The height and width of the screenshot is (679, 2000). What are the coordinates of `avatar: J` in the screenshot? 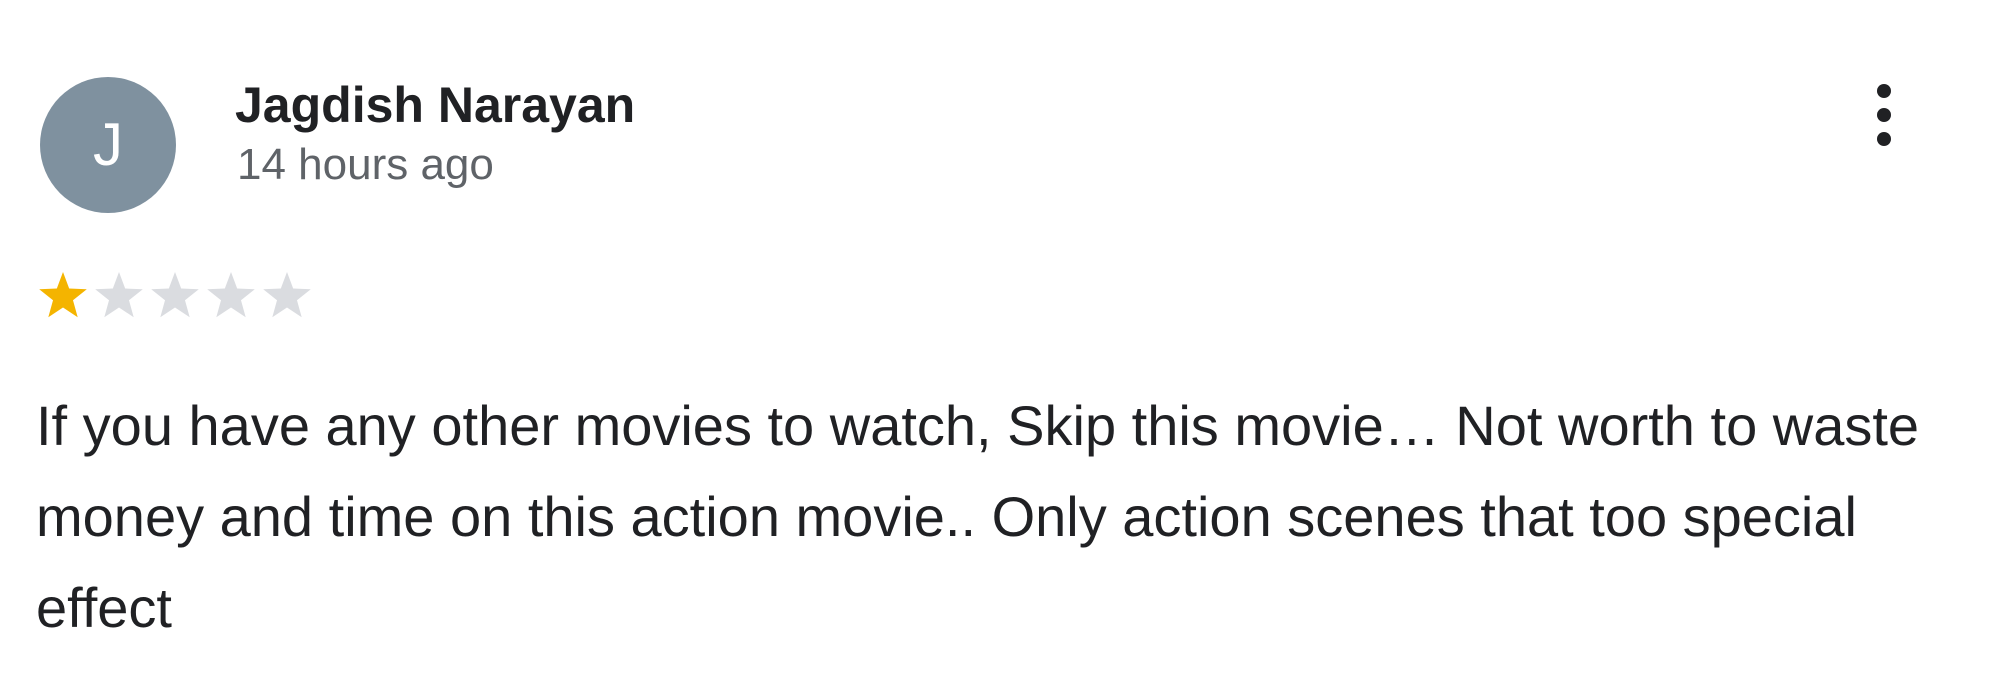 It's located at (108, 145).